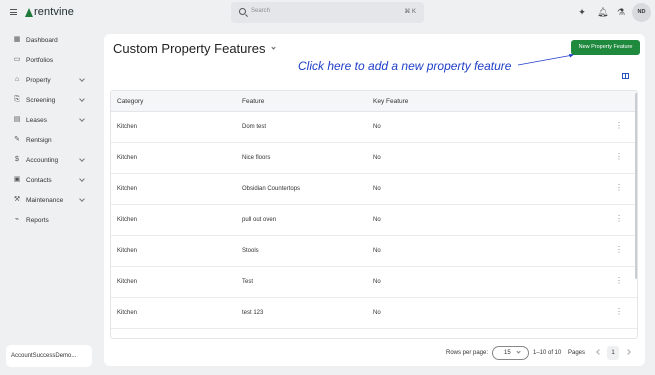  I want to click on dollar-icon: $, so click(17, 159).